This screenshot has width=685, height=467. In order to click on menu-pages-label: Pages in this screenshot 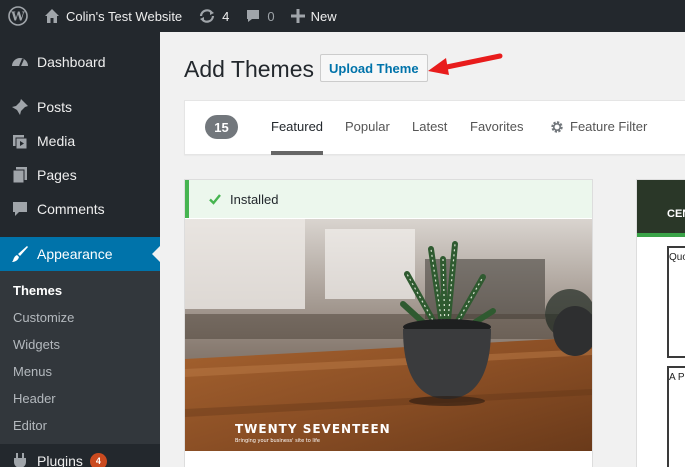, I will do `click(57, 175)`.